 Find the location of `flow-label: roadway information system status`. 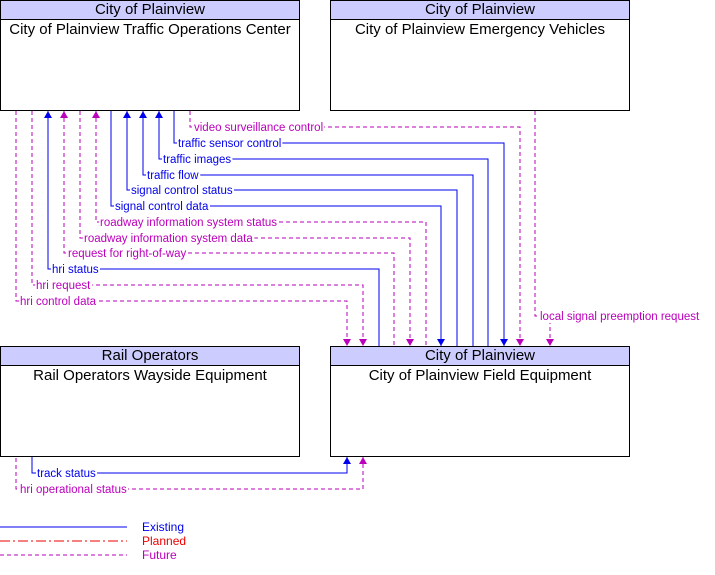

flow-label: roadway information system status is located at coordinates (188, 223).